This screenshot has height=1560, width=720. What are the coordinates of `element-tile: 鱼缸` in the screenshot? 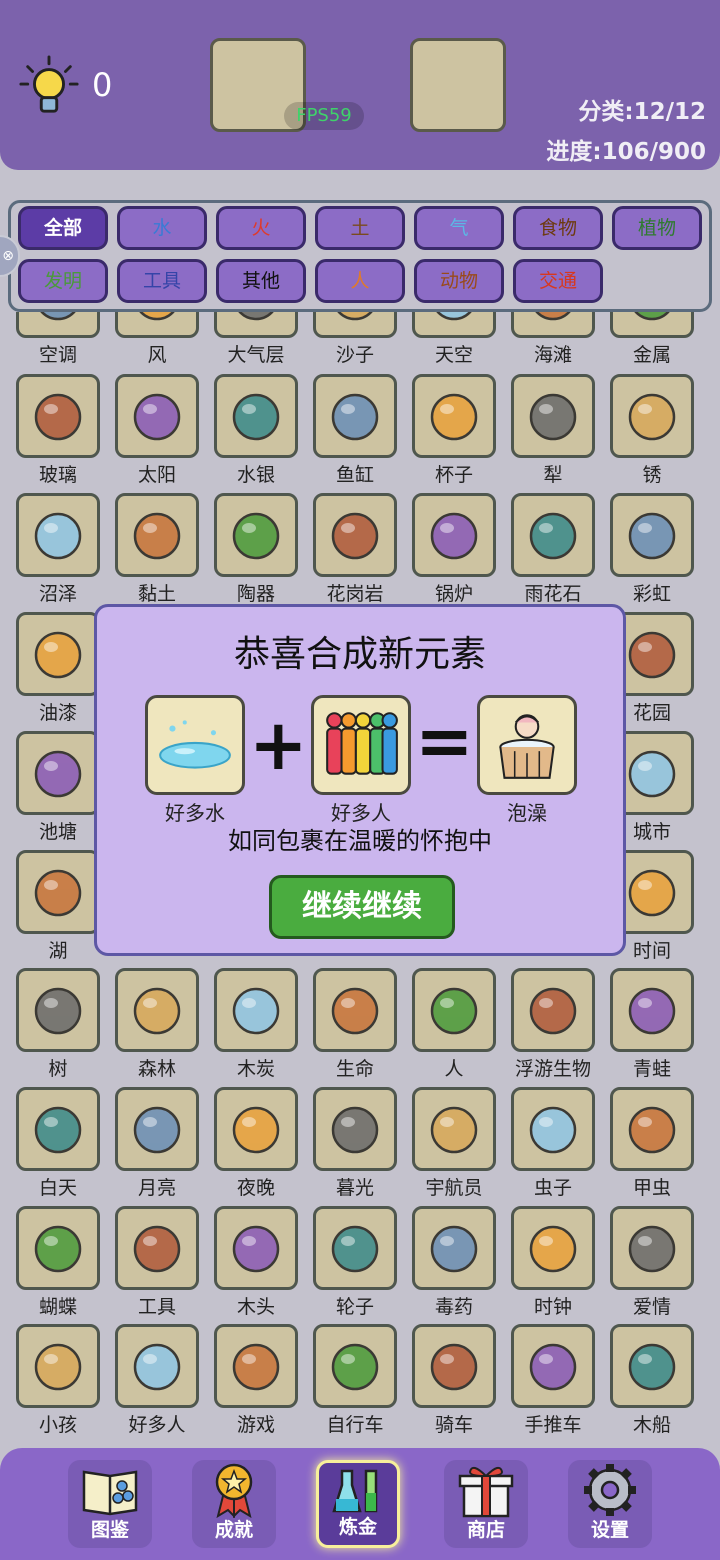 It's located at (362, 433).